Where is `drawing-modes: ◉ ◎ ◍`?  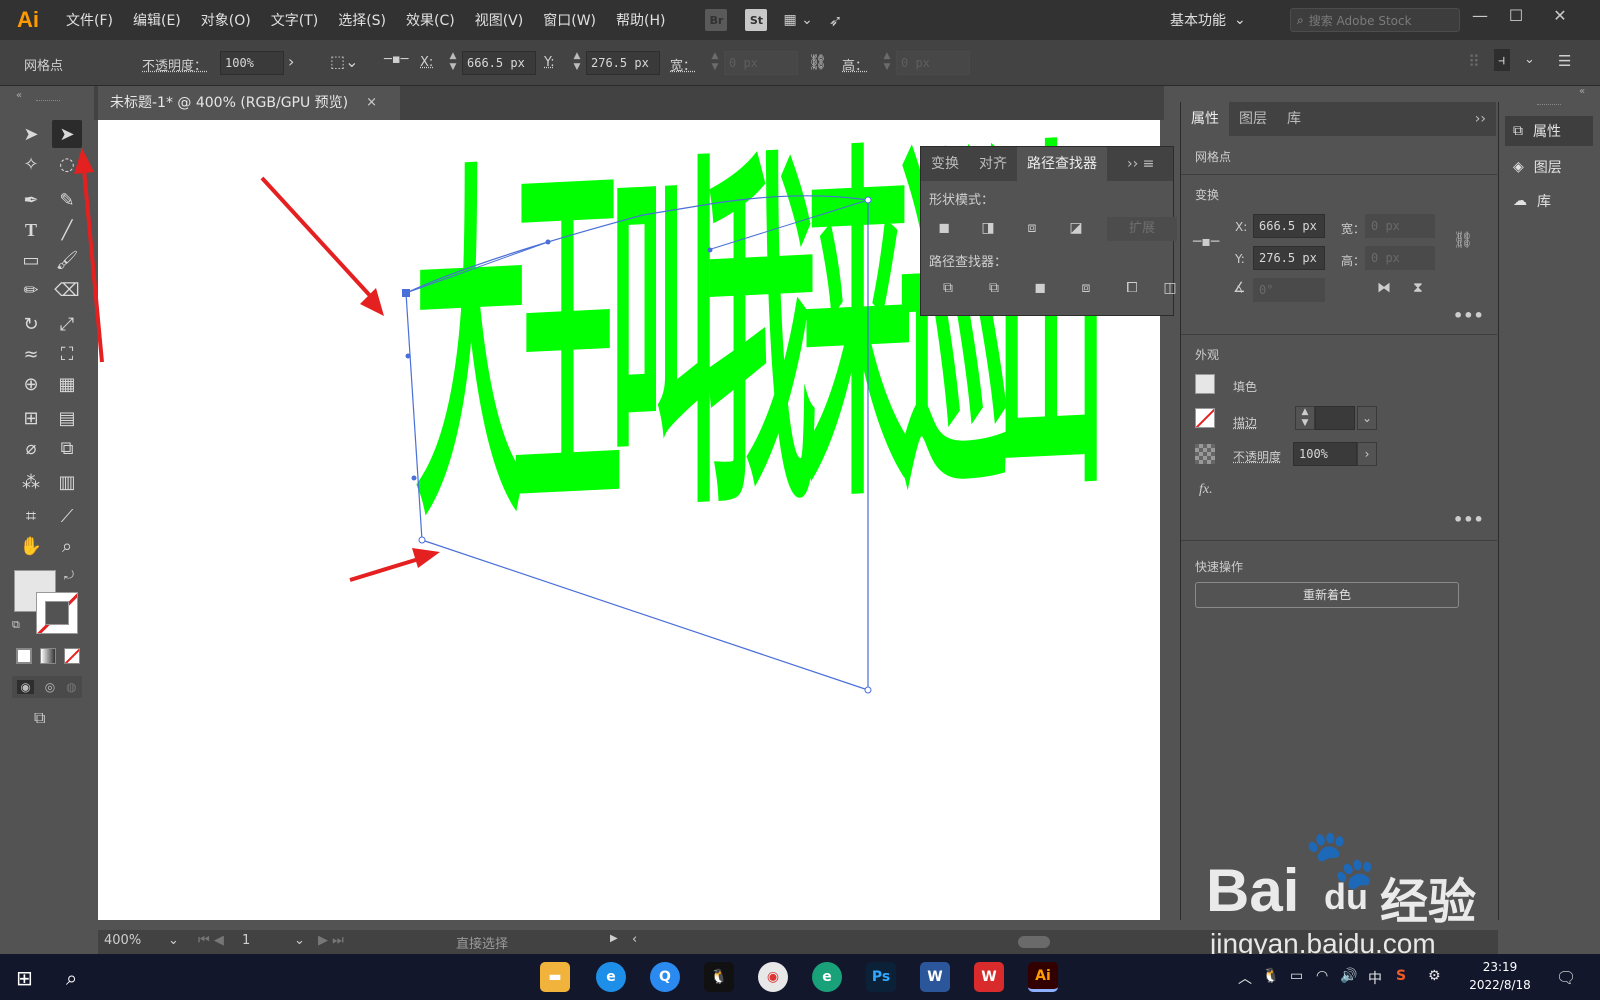 drawing-modes: ◉ ◎ ◍ is located at coordinates (47, 687).